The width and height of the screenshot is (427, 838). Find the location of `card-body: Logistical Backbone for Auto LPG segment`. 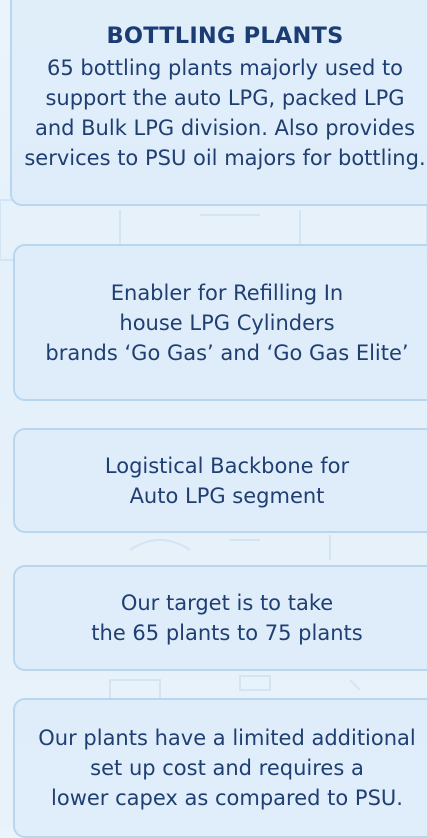

card-body: Logistical Backbone for Auto LPG segment is located at coordinates (227, 480).